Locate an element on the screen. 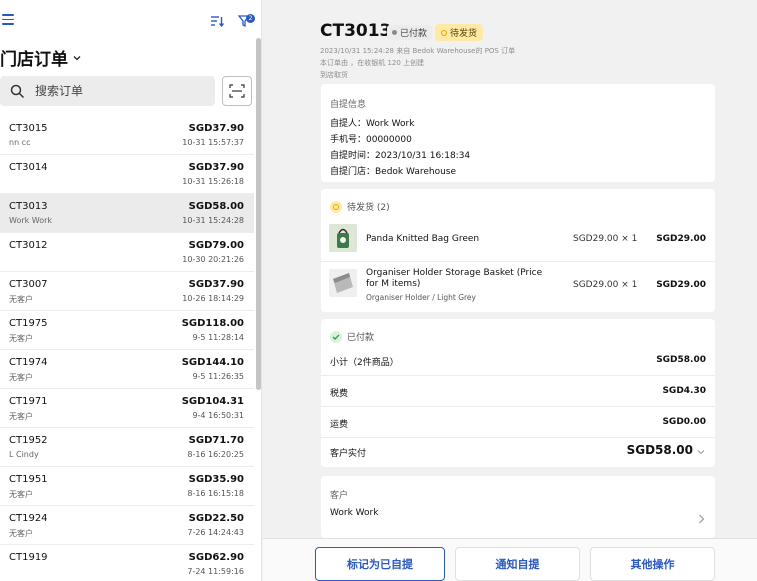  scan-button is located at coordinates (237, 91).